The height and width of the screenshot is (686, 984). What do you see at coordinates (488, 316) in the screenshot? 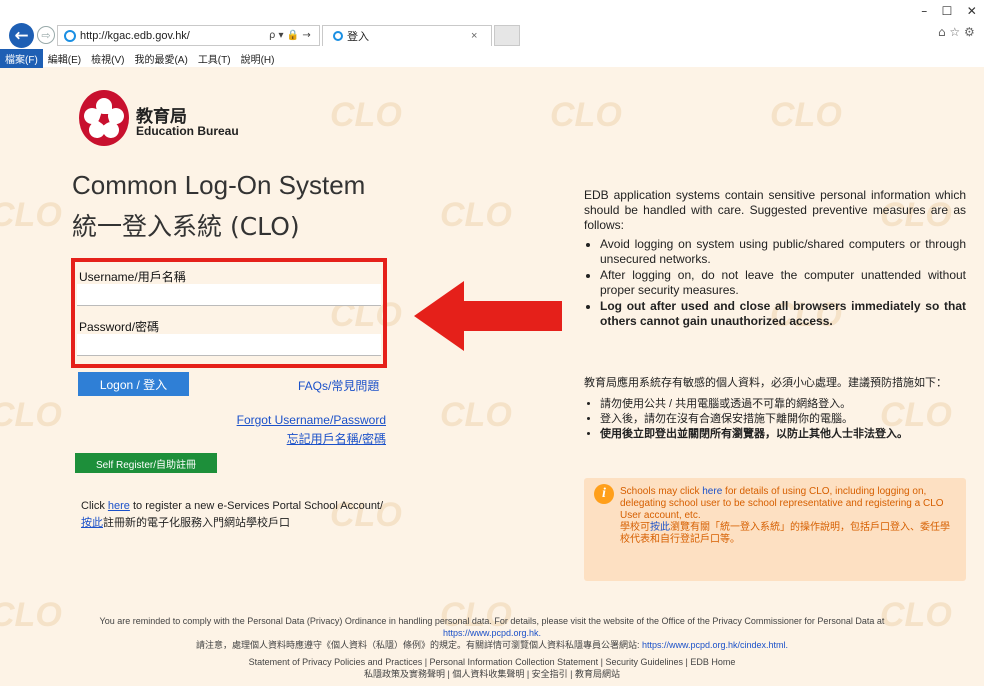
I see `left-arrow-icon` at bounding box center [488, 316].